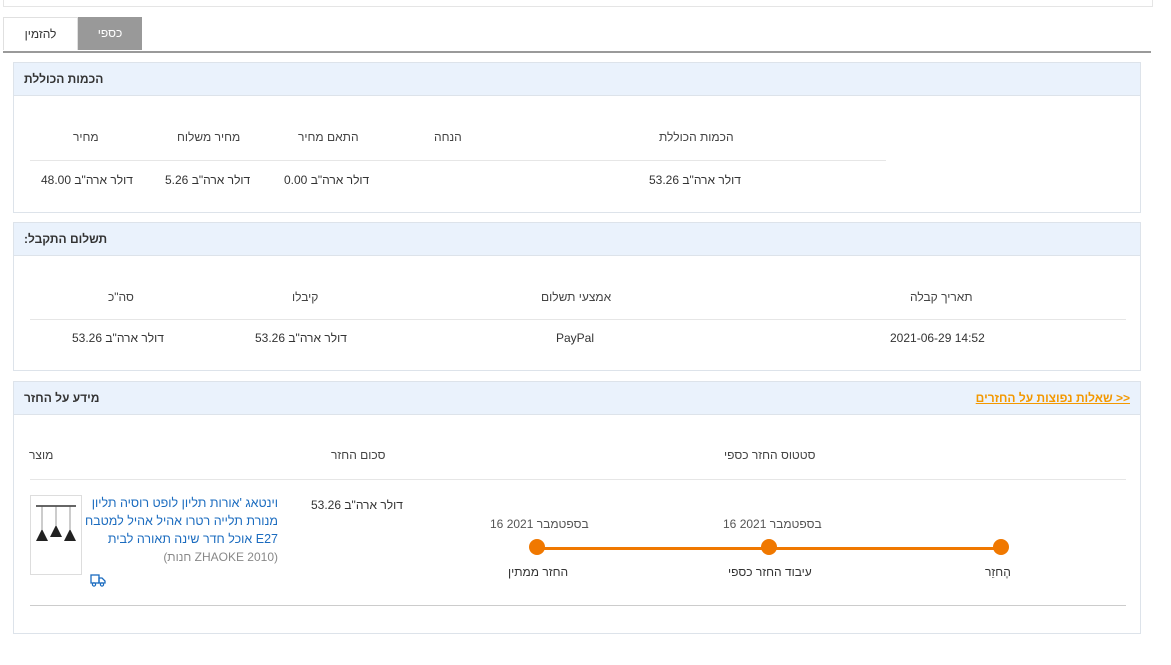 This screenshot has height=665, width=1171. Describe the element at coordinates (357, 505) in the screenshot. I see `refund-amount: 53.26 דולר ארה"ב` at that location.